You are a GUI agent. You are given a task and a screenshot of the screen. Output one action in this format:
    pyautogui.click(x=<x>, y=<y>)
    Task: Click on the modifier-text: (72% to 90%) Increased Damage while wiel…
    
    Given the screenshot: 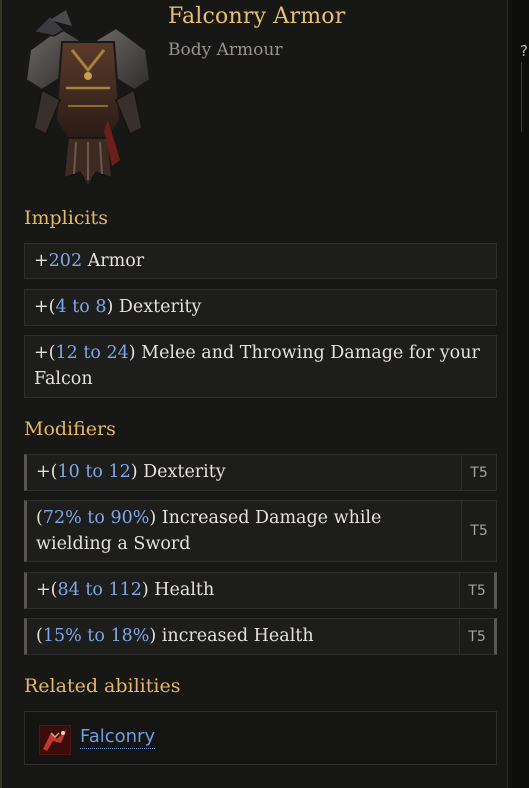 What is the action you would take?
    pyautogui.click(x=209, y=531)
    